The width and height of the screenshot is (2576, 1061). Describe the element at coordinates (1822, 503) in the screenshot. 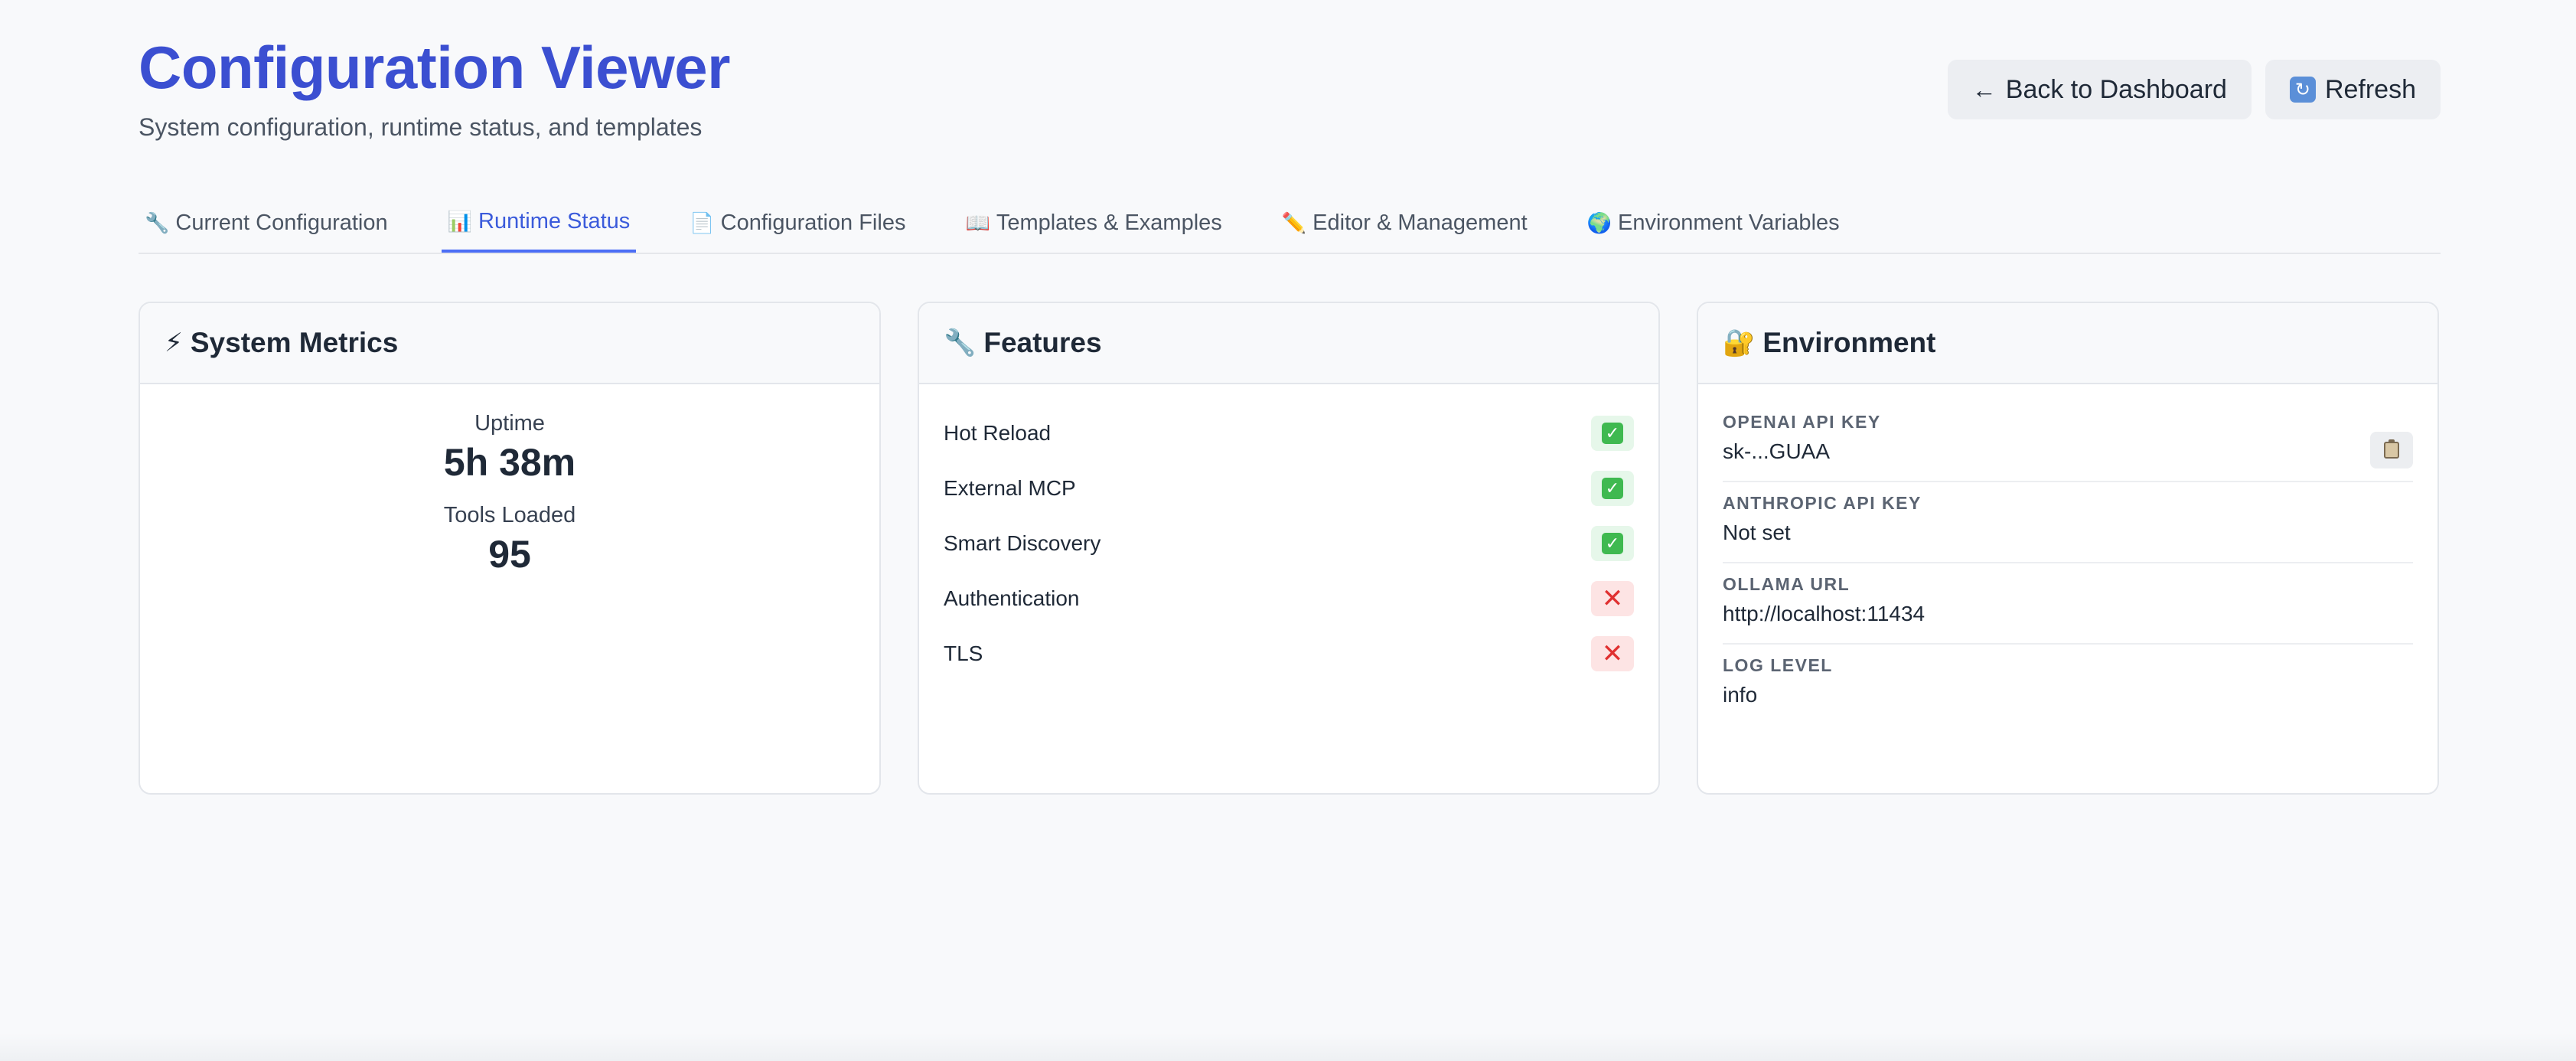

I see `env-key: ANTHROPIC API KEY` at that location.